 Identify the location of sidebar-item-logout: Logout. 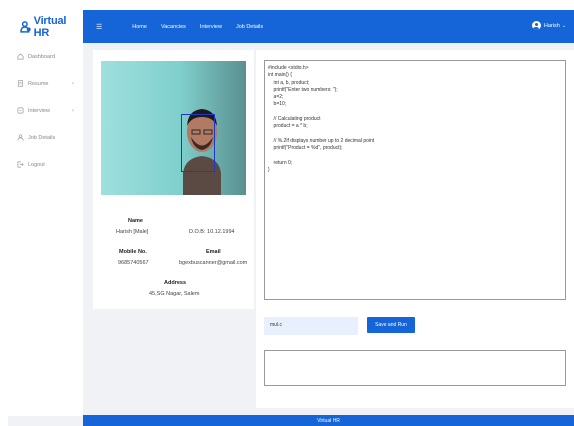
(45, 164).